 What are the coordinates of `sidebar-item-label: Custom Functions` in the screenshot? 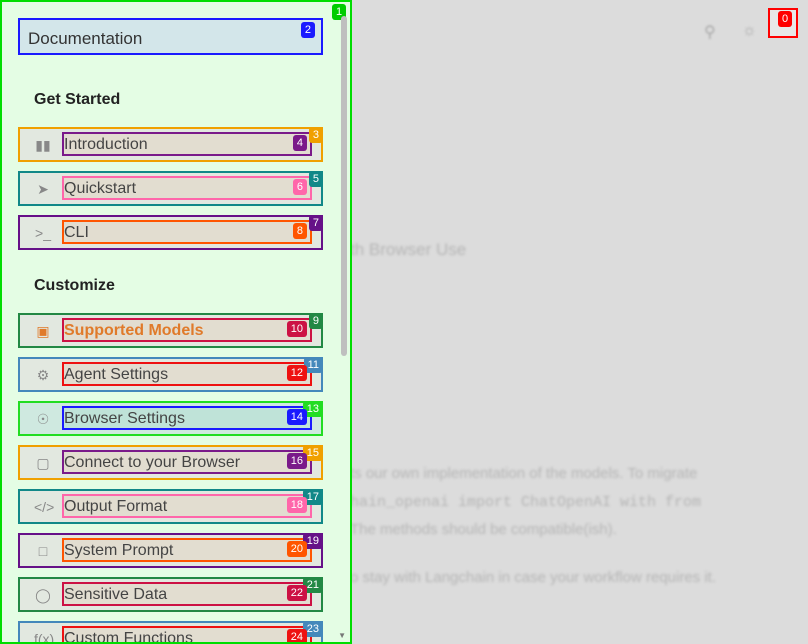 It's located at (187, 634).